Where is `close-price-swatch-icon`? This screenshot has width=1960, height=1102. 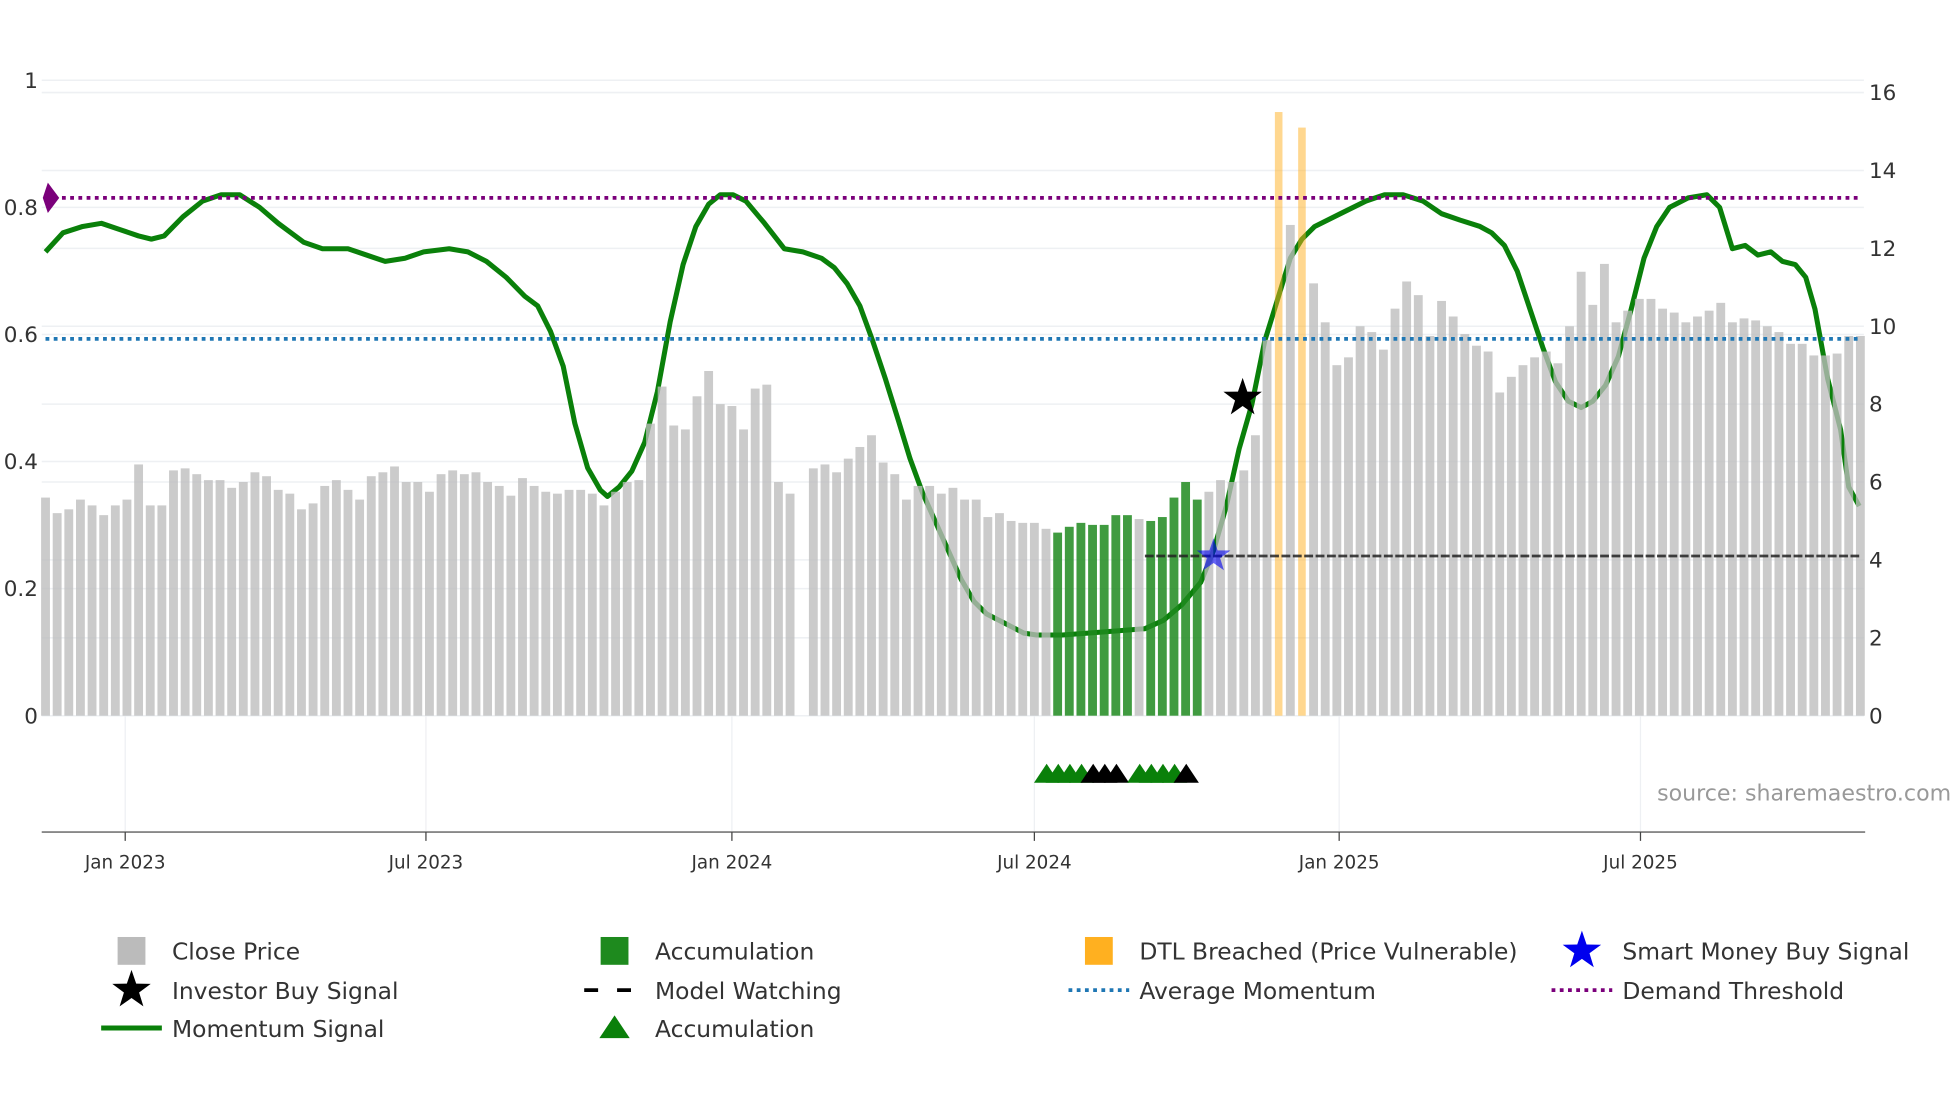 close-price-swatch-icon is located at coordinates (131, 950).